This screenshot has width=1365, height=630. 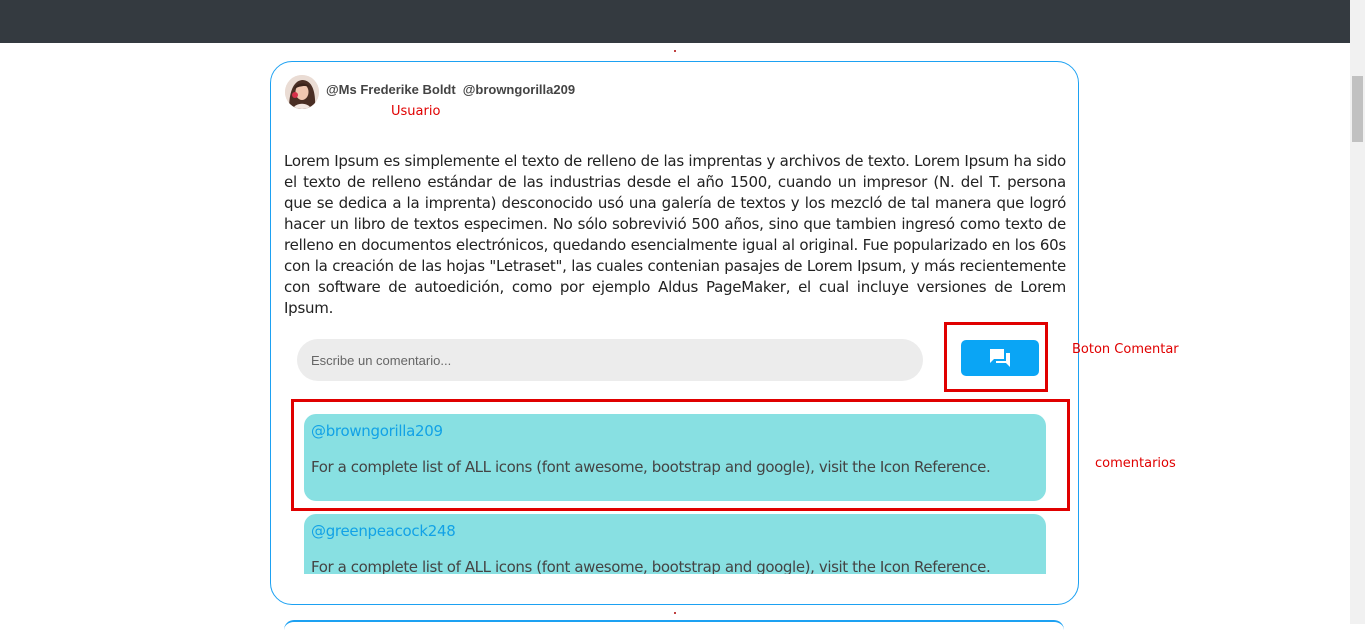 I want to click on scrollbar-thumb, so click(x=1357, y=109).